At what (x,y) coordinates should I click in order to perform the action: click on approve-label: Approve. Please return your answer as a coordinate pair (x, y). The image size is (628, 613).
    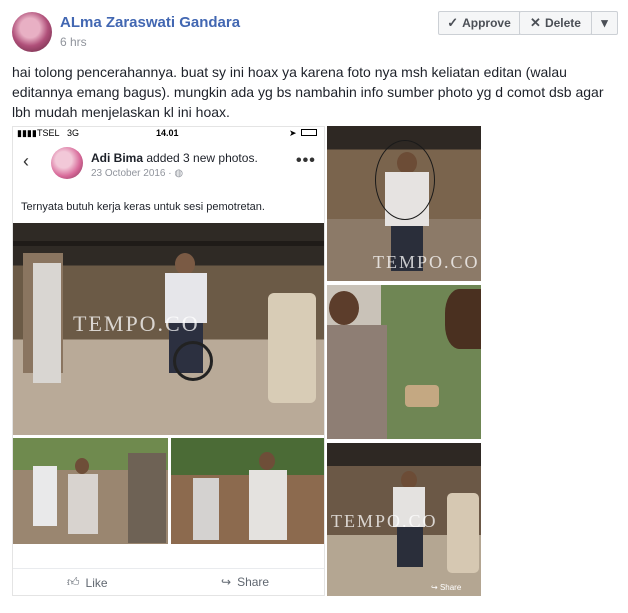
    Looking at the image, I should click on (486, 23).